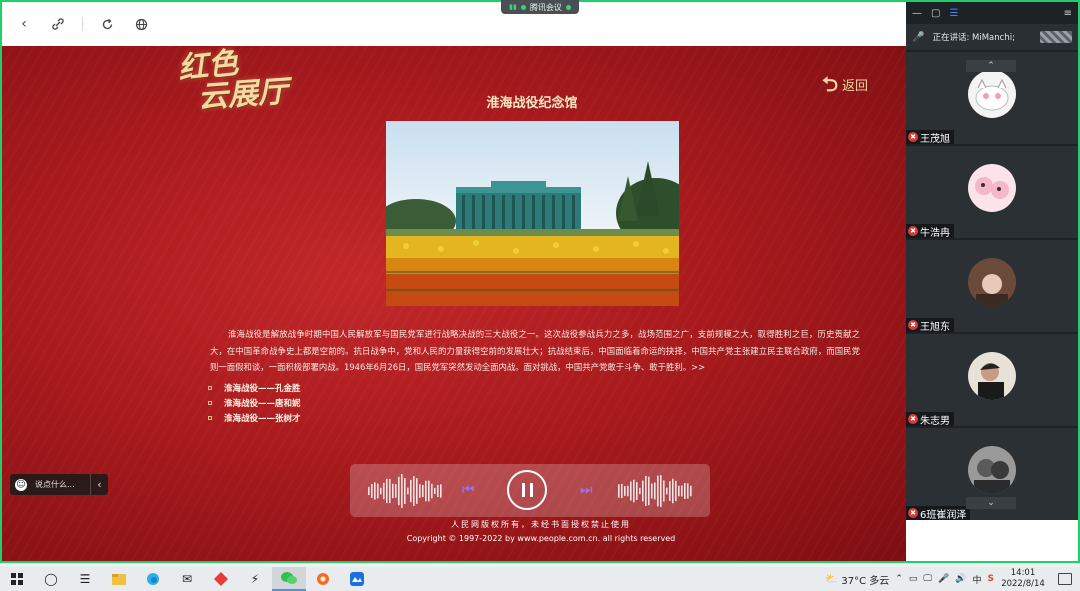 This screenshot has height=591, width=1080. I want to click on story-link-item: 淮海战役——张树才, so click(254, 417).